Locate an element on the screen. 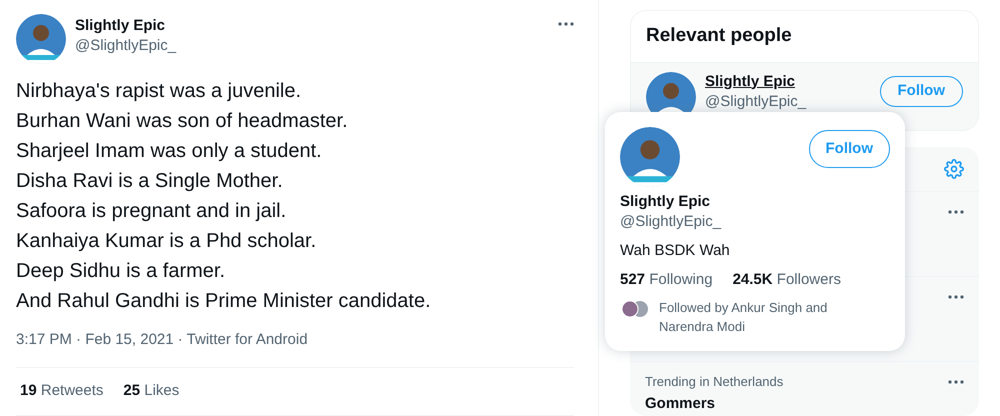 The image size is (1000, 416). tweet-timestamp: 3:17 PM · Feb 15, 2021 · Twitter for Android is located at coordinates (162, 340).